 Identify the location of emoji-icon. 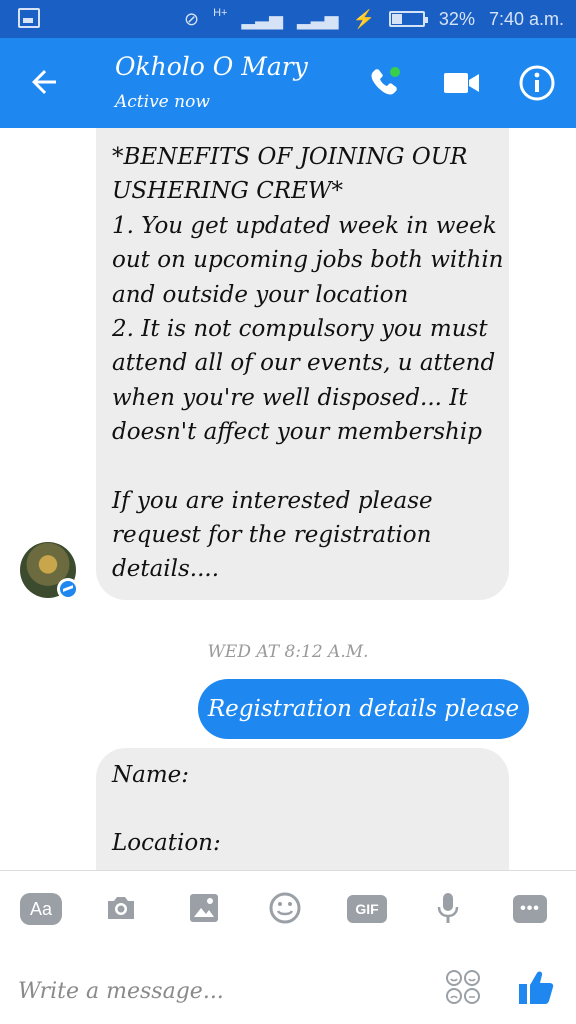
(285, 908).